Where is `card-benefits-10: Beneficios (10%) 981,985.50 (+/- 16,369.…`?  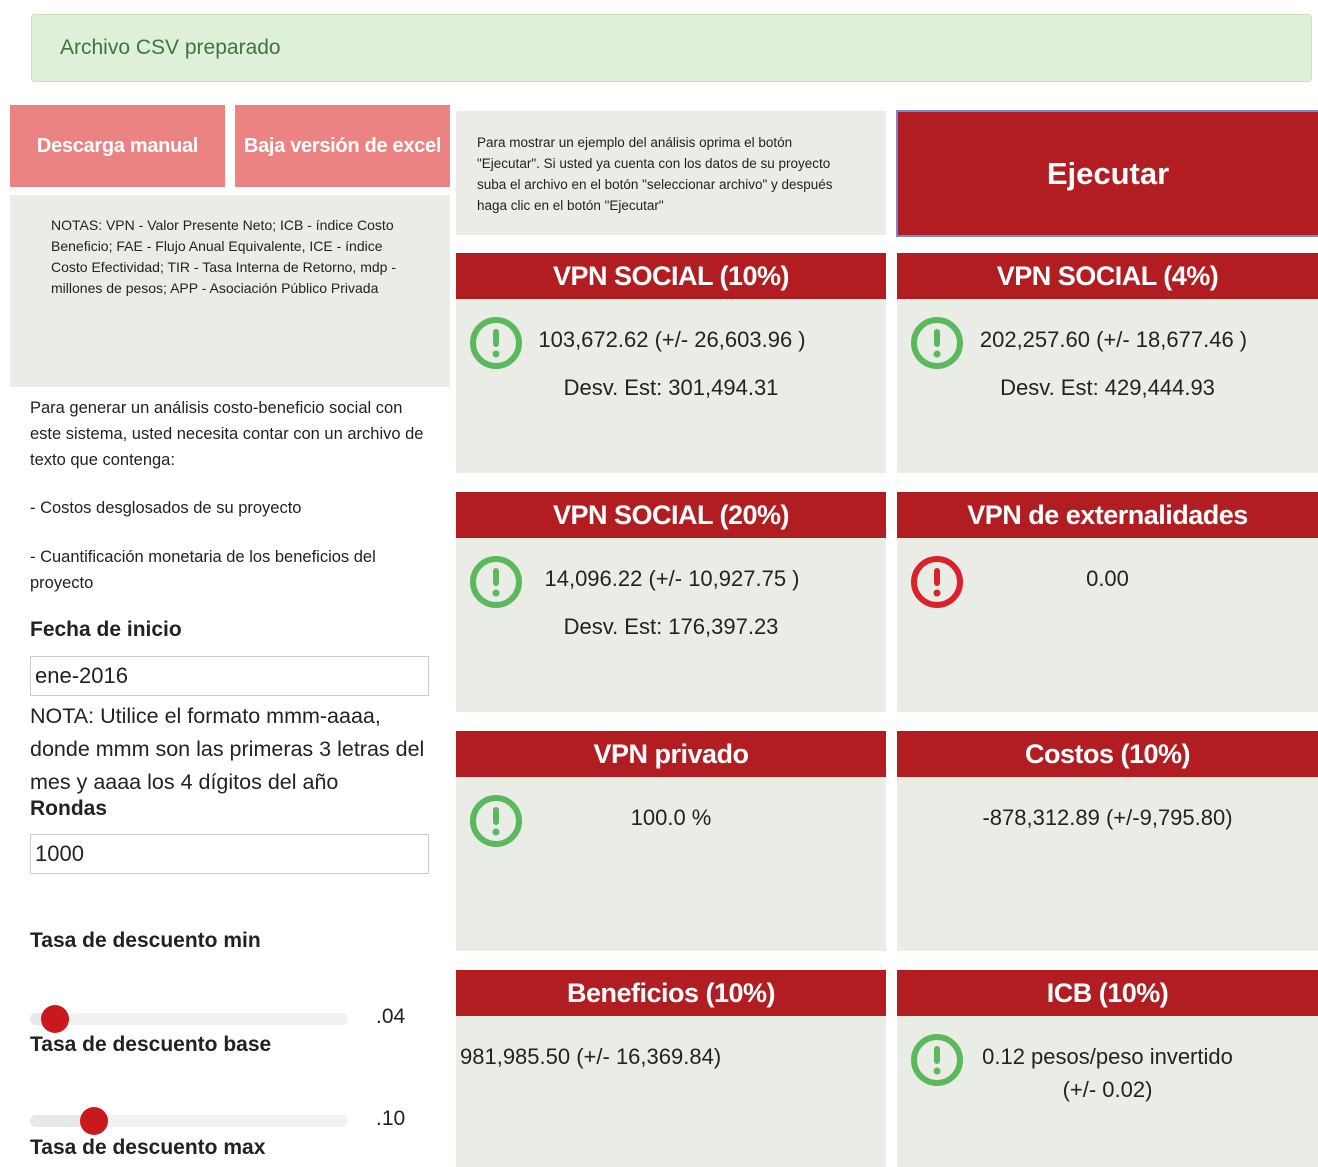 card-benefits-10: Beneficios (10%) 981,985.50 (+/- 16,369.… is located at coordinates (671, 1068).